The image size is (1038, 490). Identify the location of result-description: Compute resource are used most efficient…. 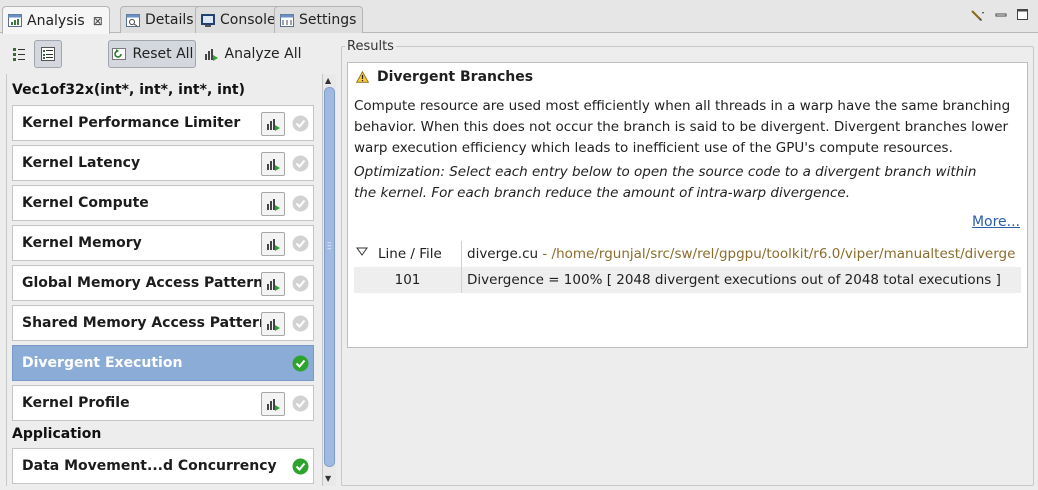
(682, 127).